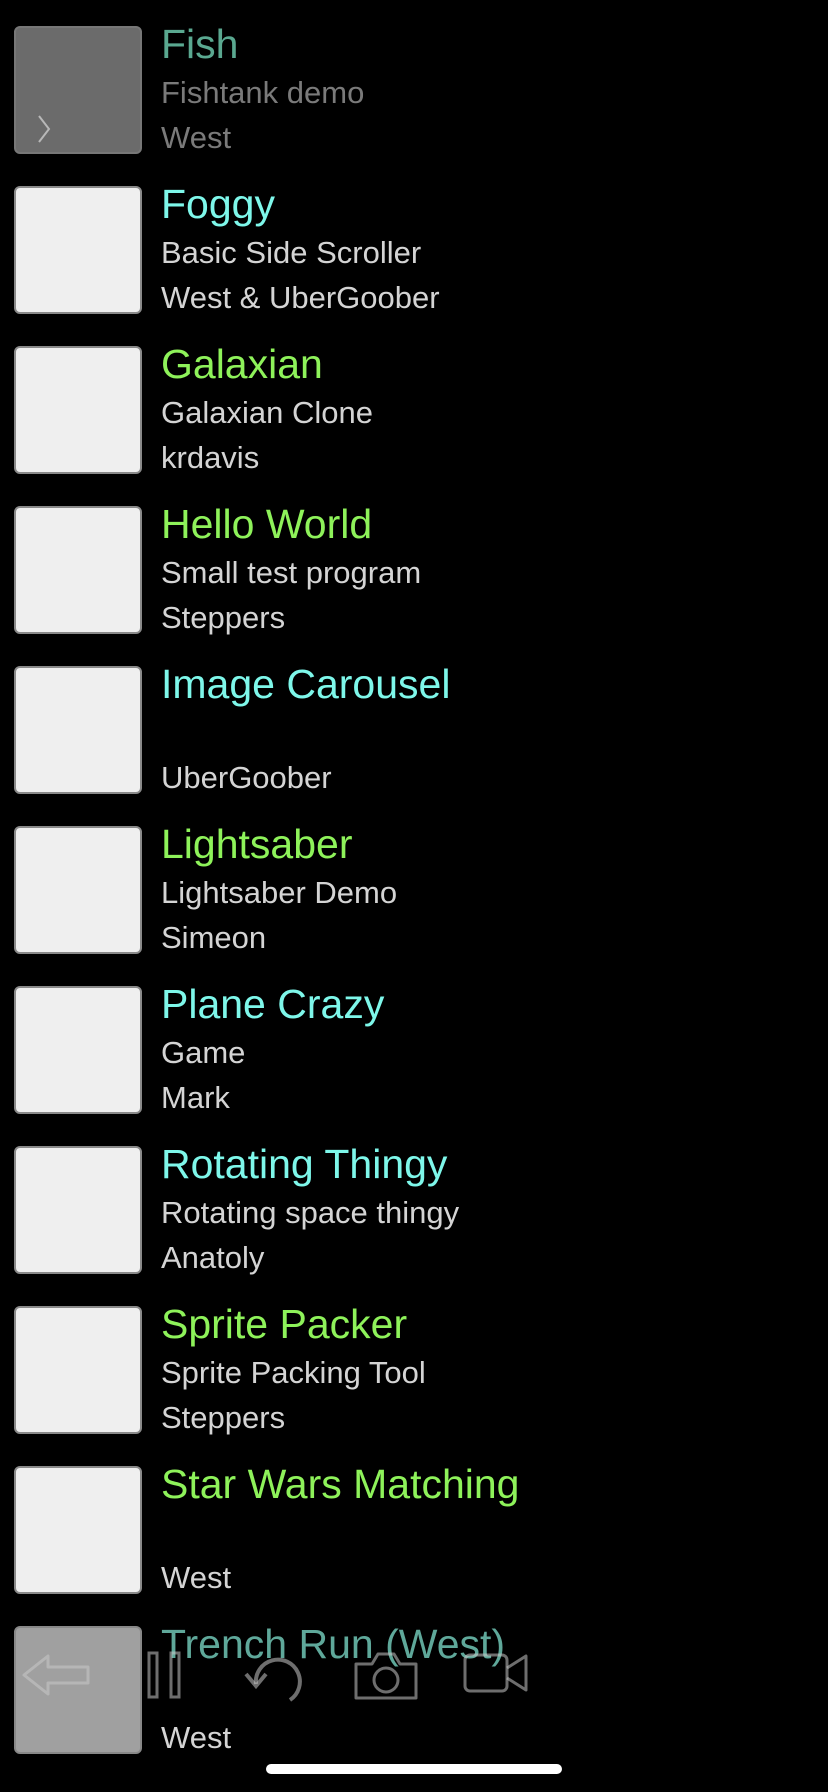 This screenshot has height=1792, width=828. I want to click on project-author: West & UberGoober, so click(300, 297).